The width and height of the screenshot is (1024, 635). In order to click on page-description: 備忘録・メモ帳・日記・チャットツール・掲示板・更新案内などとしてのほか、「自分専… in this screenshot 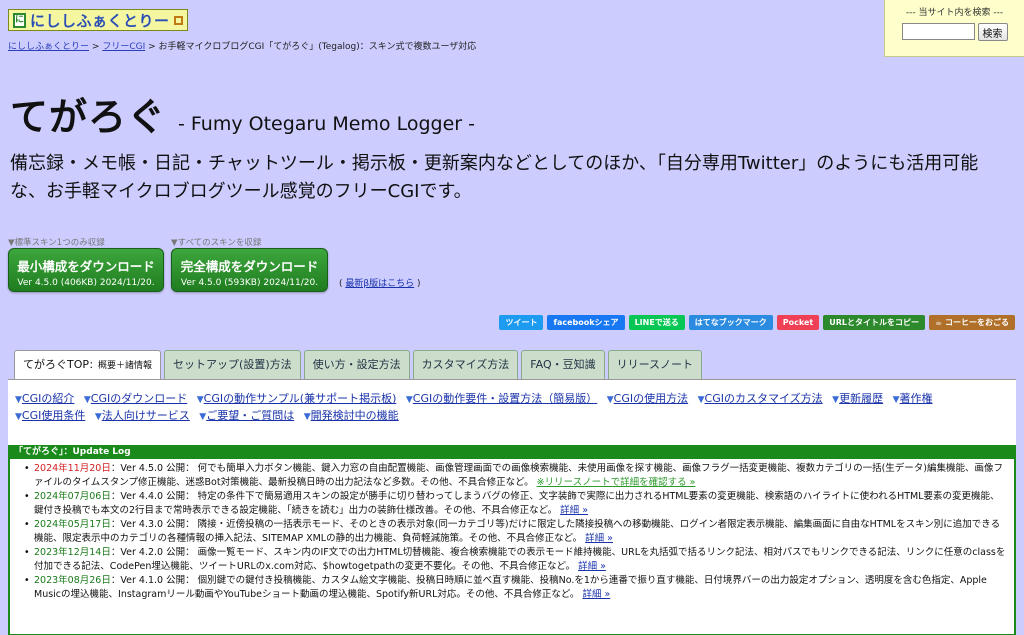, I will do `click(494, 177)`.